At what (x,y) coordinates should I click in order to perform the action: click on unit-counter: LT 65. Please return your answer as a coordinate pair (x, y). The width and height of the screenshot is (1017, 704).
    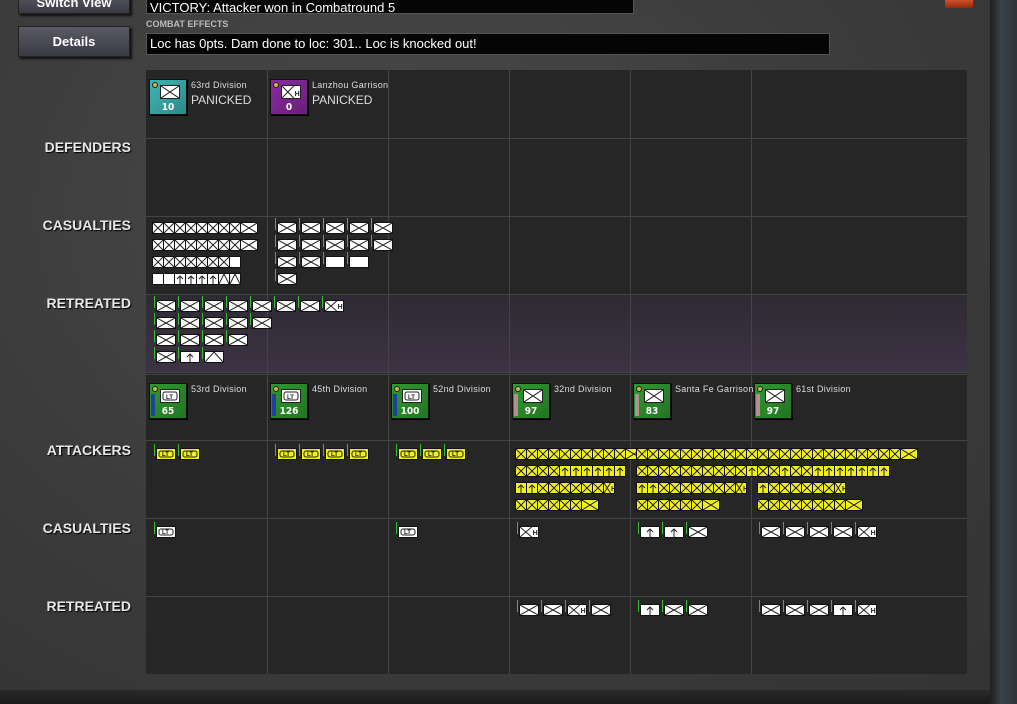
    Looking at the image, I should click on (168, 401).